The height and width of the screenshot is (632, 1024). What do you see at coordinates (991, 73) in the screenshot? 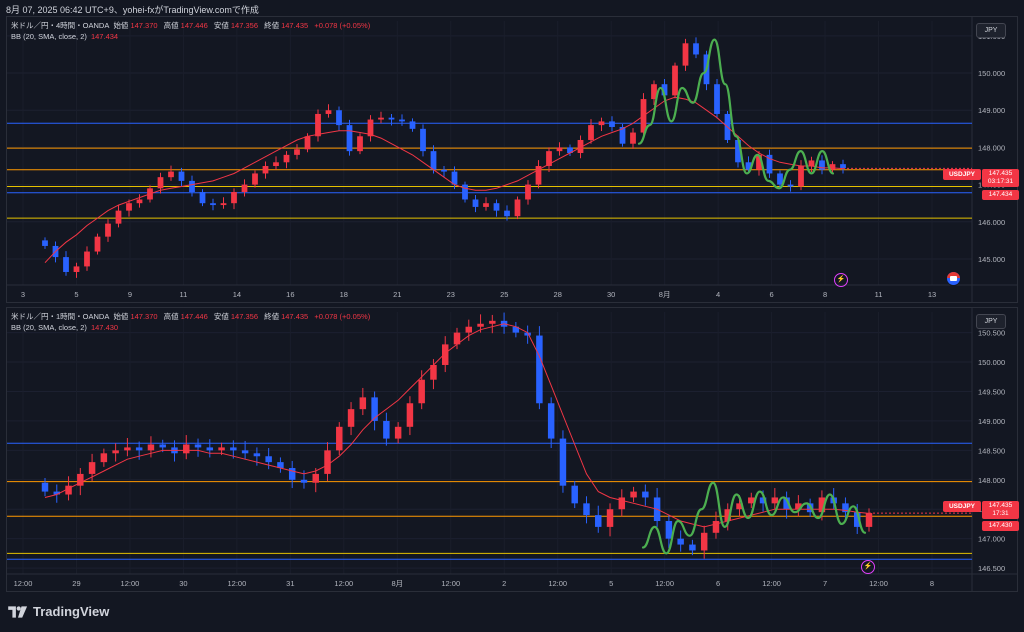
I see `y-tick-label: 150.000` at bounding box center [991, 73].